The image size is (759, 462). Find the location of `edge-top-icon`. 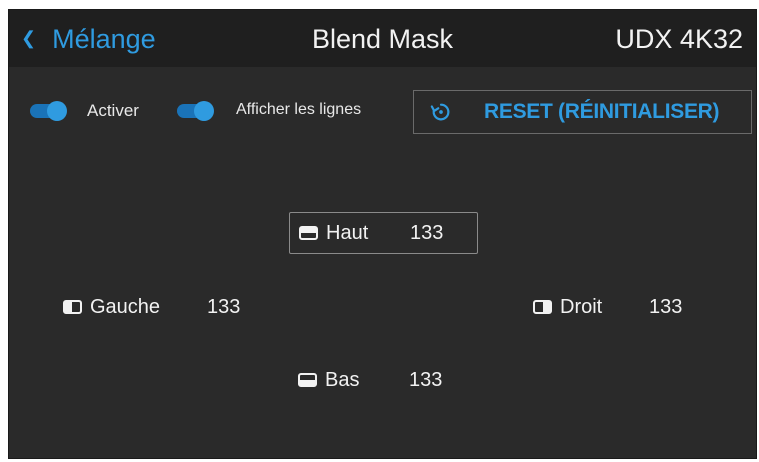

edge-top-icon is located at coordinates (308, 233).